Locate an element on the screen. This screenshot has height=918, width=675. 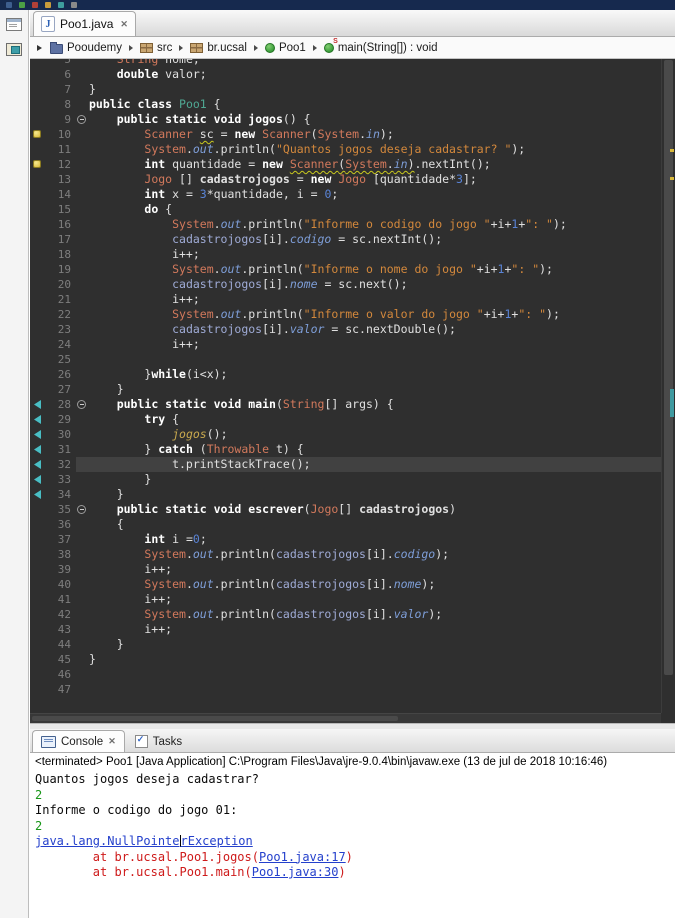
code-line: 36 { is located at coordinates (345, 524).